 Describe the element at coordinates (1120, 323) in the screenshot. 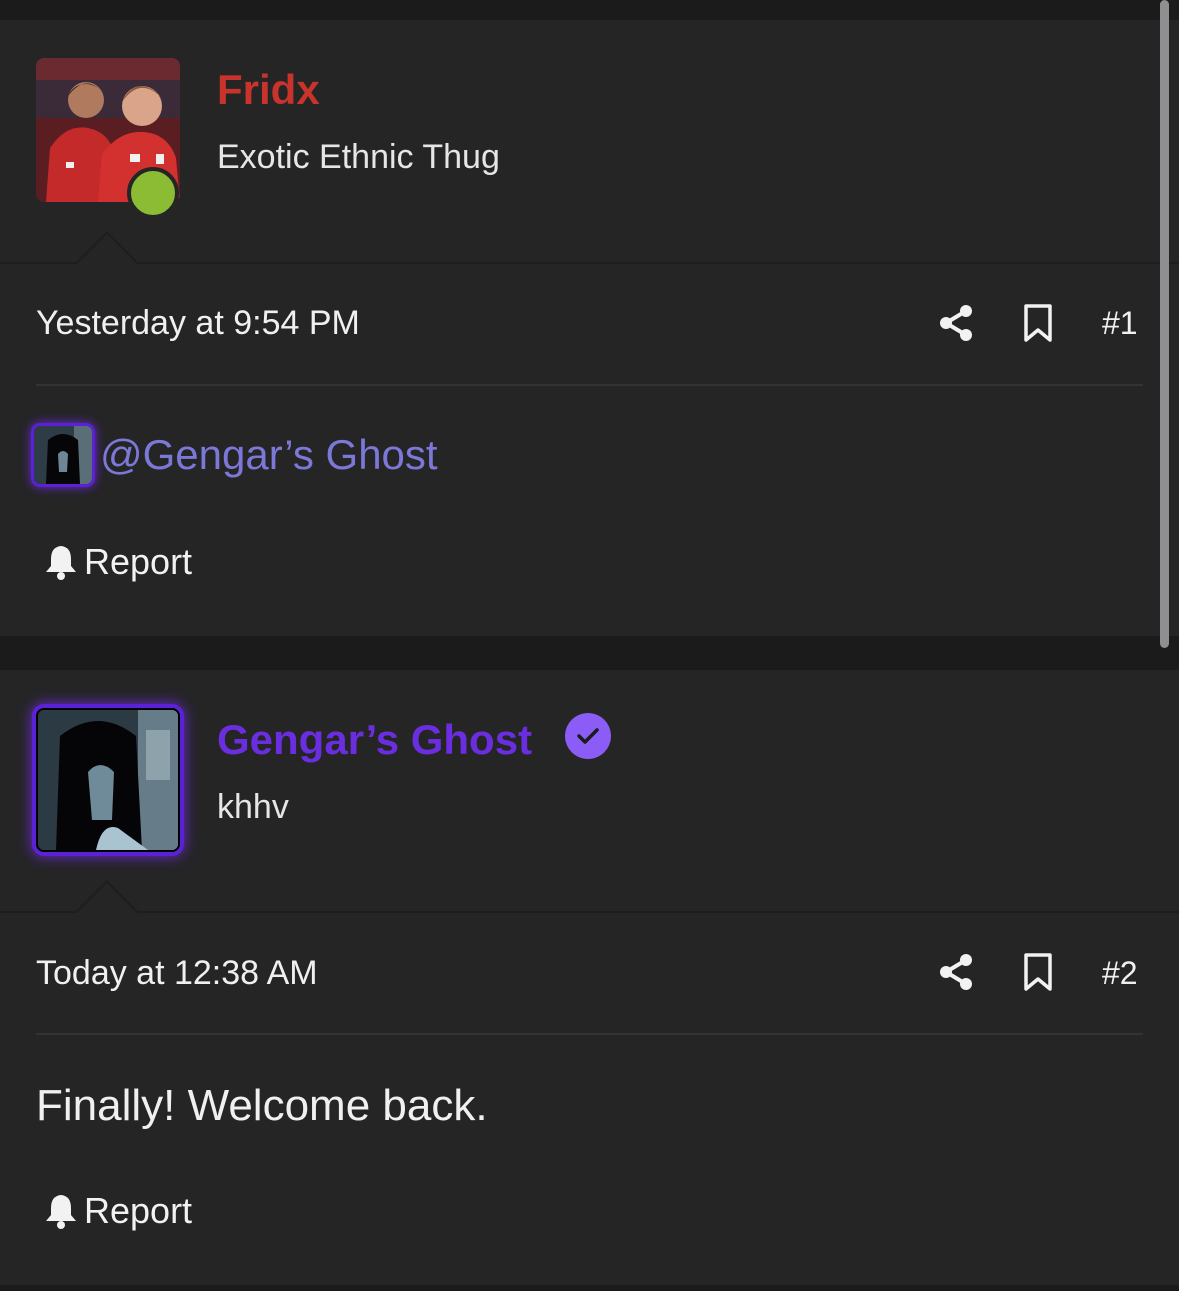

I see `post-number-link: #1` at that location.